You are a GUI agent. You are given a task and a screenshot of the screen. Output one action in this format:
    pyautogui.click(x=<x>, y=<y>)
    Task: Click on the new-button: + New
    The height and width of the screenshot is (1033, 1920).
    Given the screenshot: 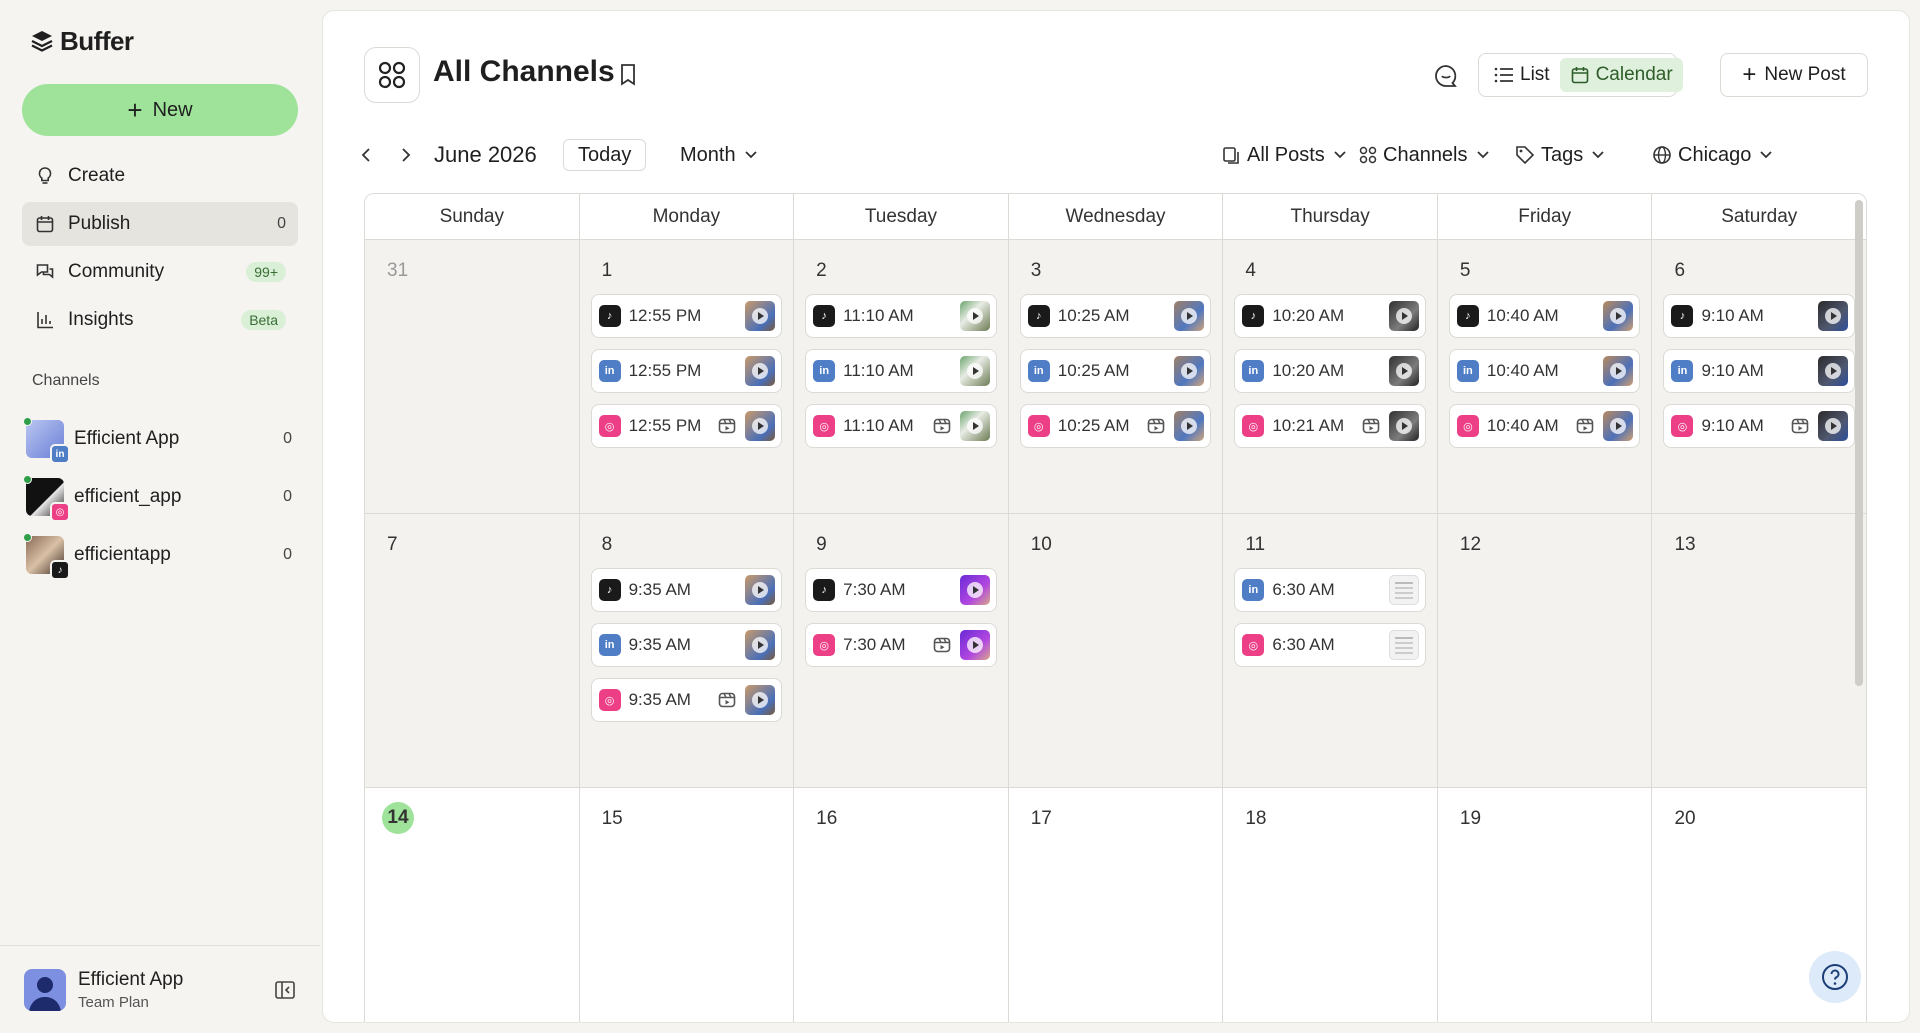 What is the action you would take?
    pyautogui.click(x=160, y=110)
    